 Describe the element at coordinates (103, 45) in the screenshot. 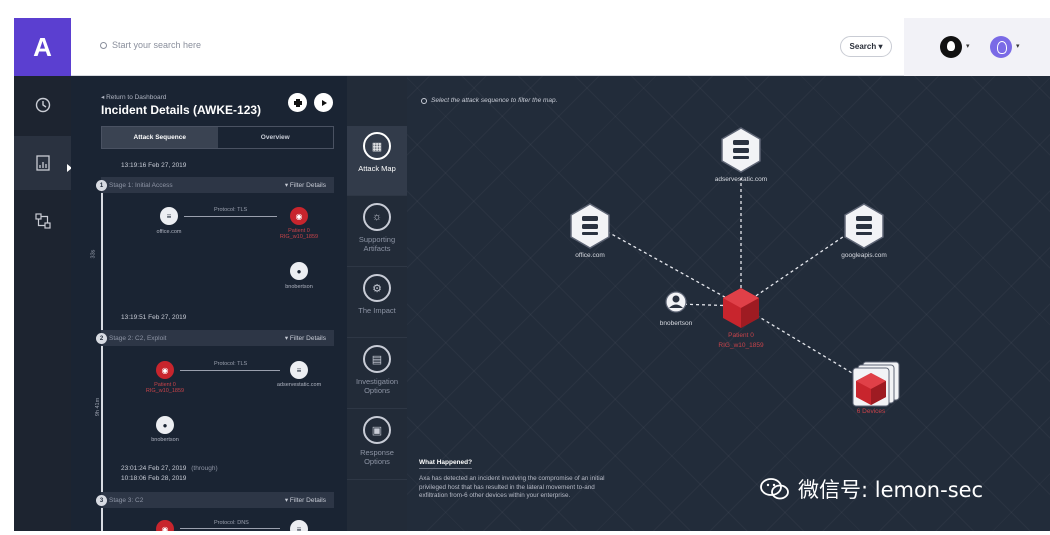

I see `search-icon` at that location.